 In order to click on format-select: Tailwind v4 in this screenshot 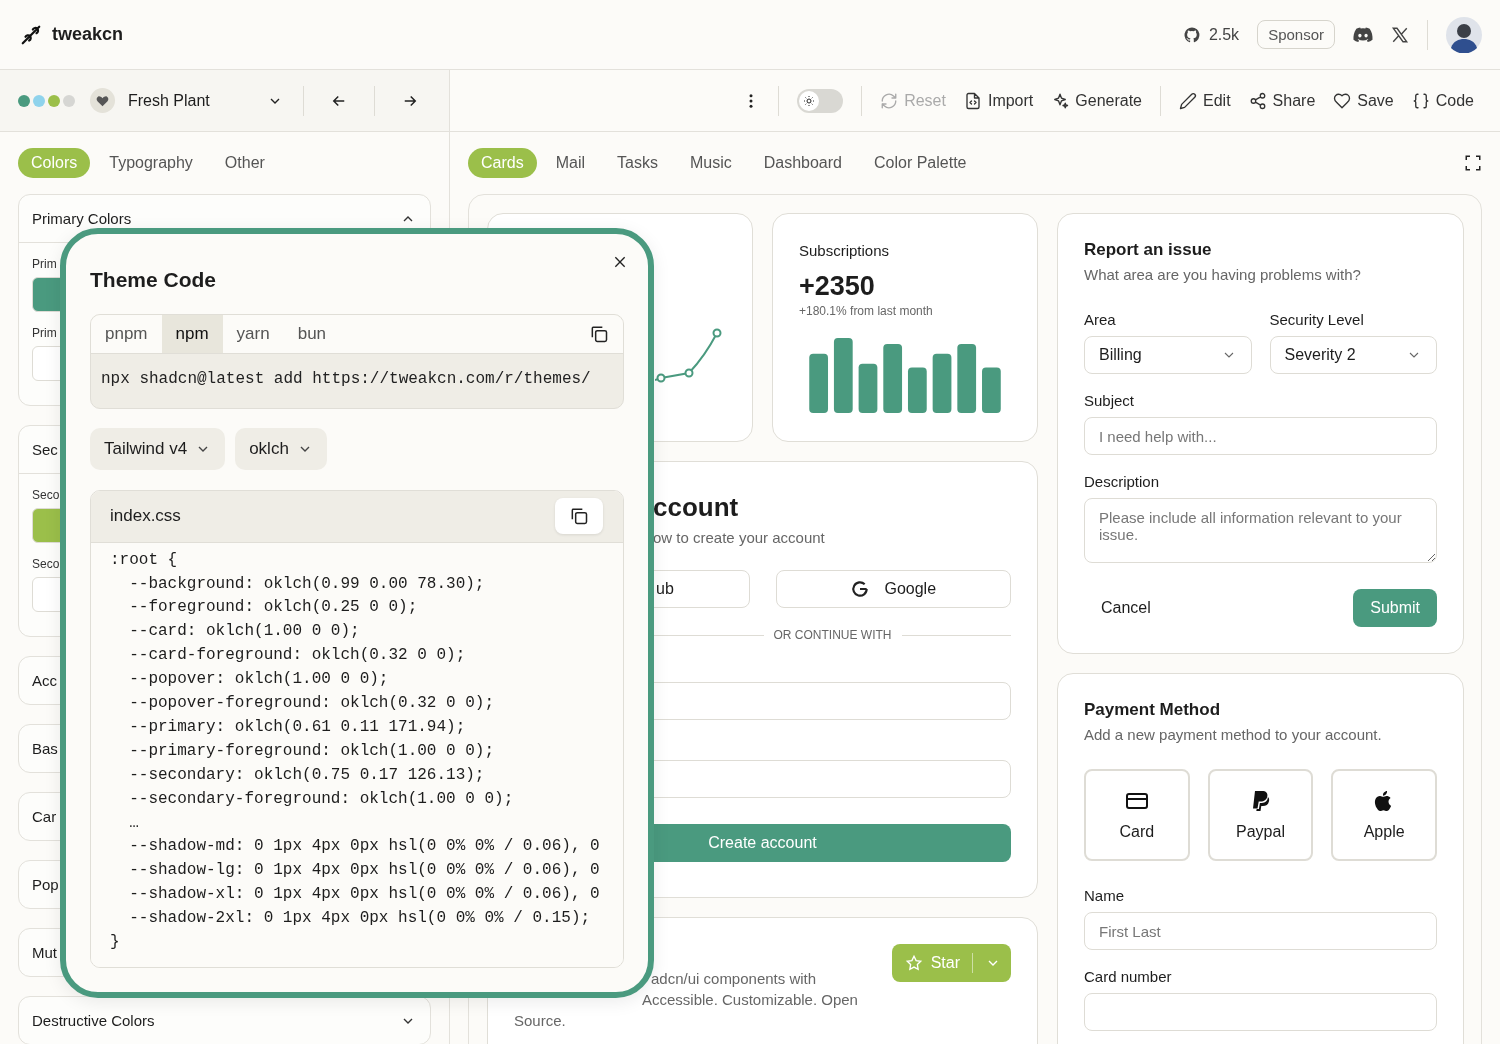, I will do `click(158, 449)`.